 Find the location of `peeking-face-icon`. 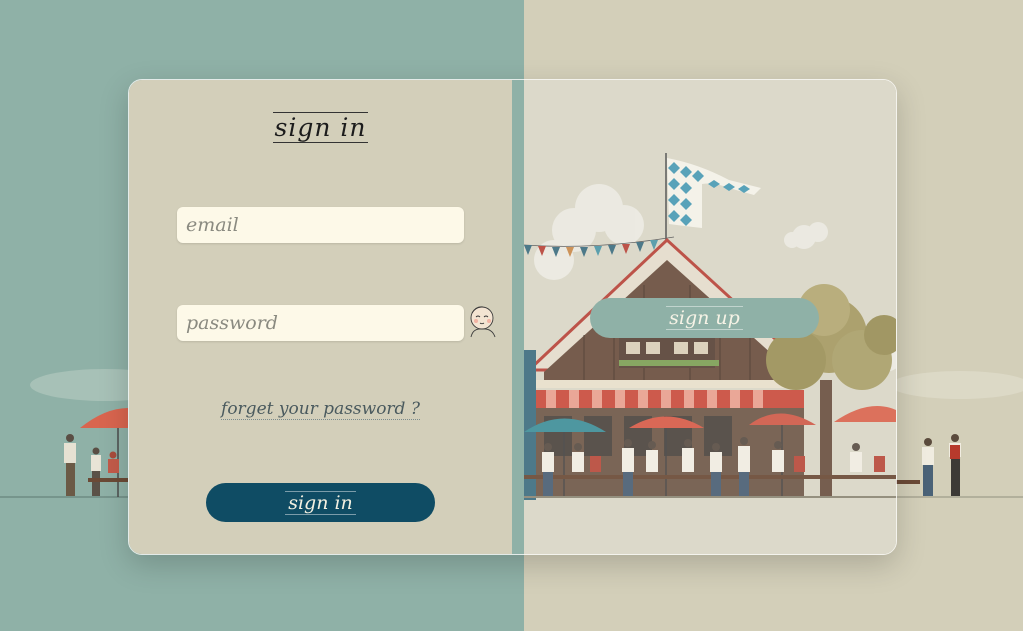

peeking-face-icon is located at coordinates (484, 321).